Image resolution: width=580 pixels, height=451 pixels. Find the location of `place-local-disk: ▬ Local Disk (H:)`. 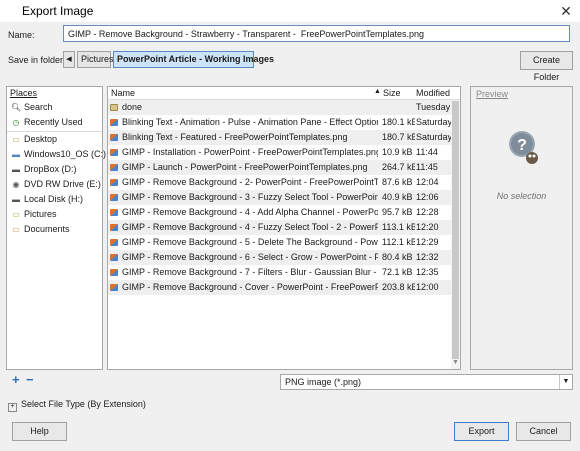

place-local-disk: ▬ Local Disk (H:) is located at coordinates (54, 199).